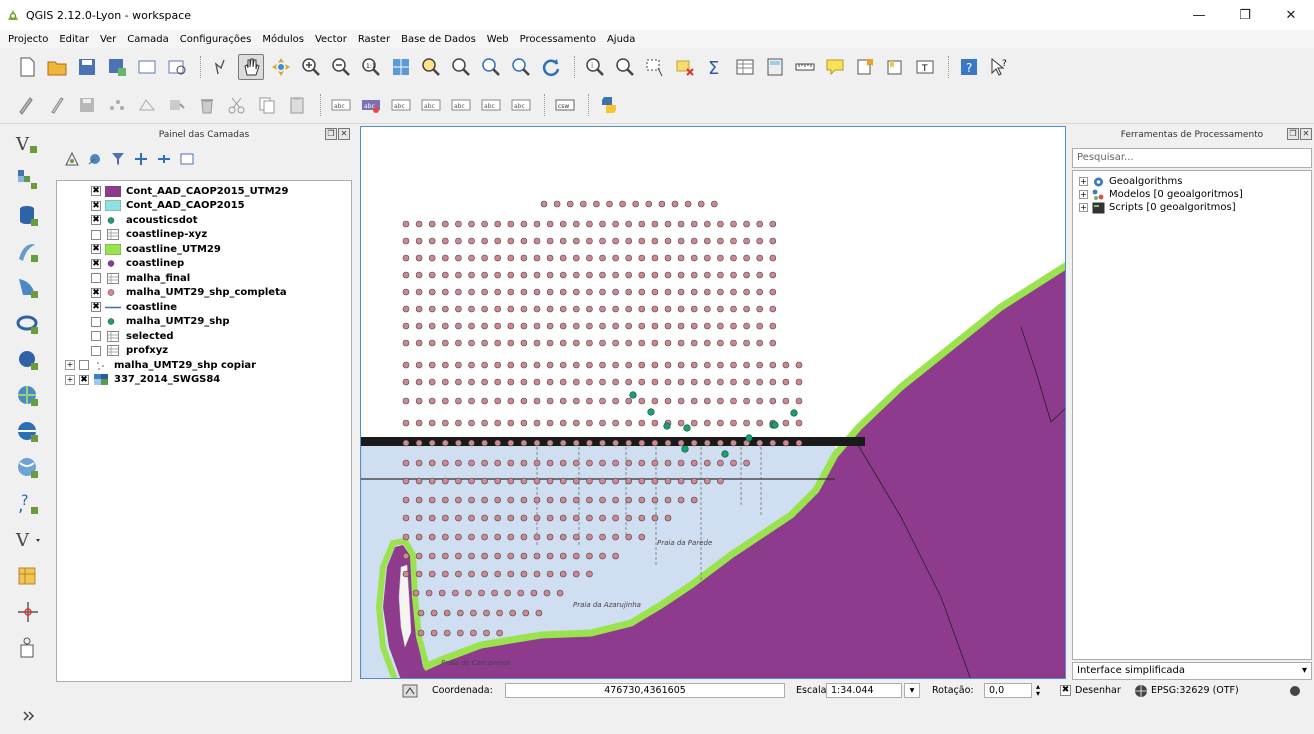 Image resolution: width=1314 pixels, height=734 pixels. Describe the element at coordinates (625, 67) in the screenshot. I see `run-action-icon` at that location.